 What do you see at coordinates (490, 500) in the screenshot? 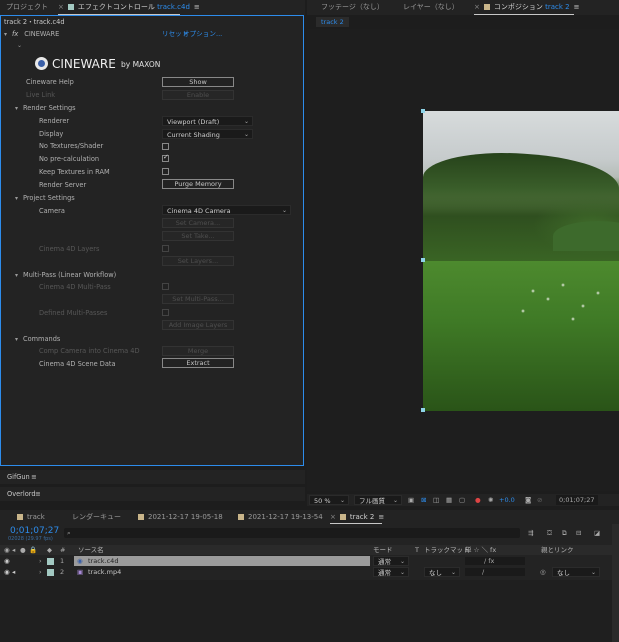
I see `exposure-icon: ✺` at bounding box center [490, 500].